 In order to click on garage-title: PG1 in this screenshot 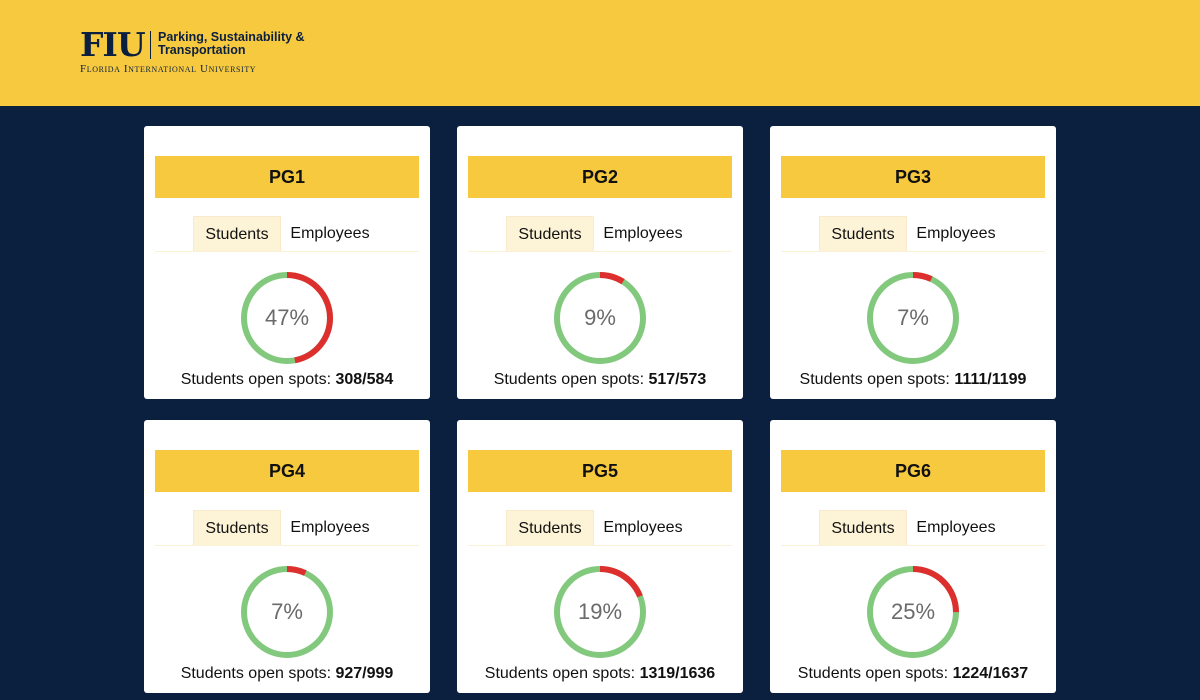, I will do `click(287, 177)`.